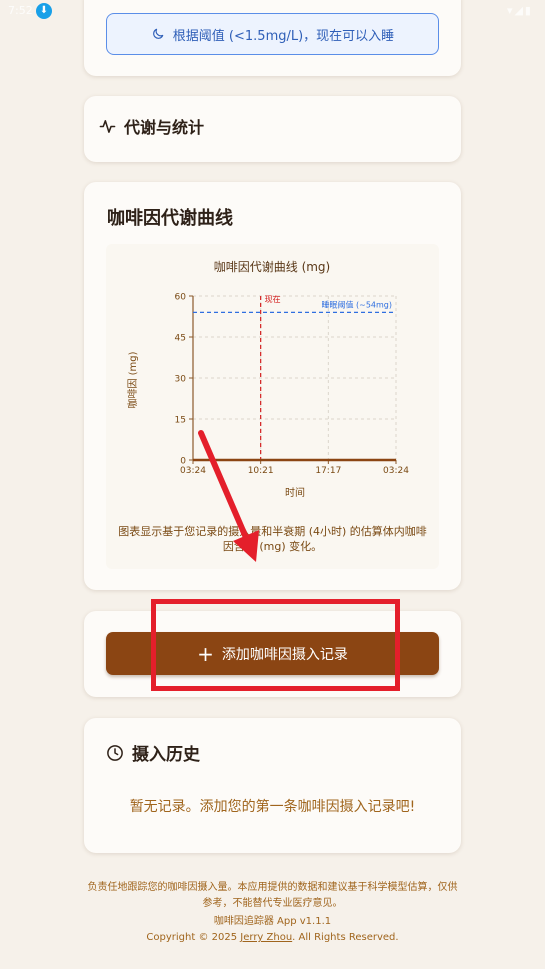 The height and width of the screenshot is (969, 545). What do you see at coordinates (275, 645) in the screenshot?
I see `highlight-annotation` at bounding box center [275, 645].